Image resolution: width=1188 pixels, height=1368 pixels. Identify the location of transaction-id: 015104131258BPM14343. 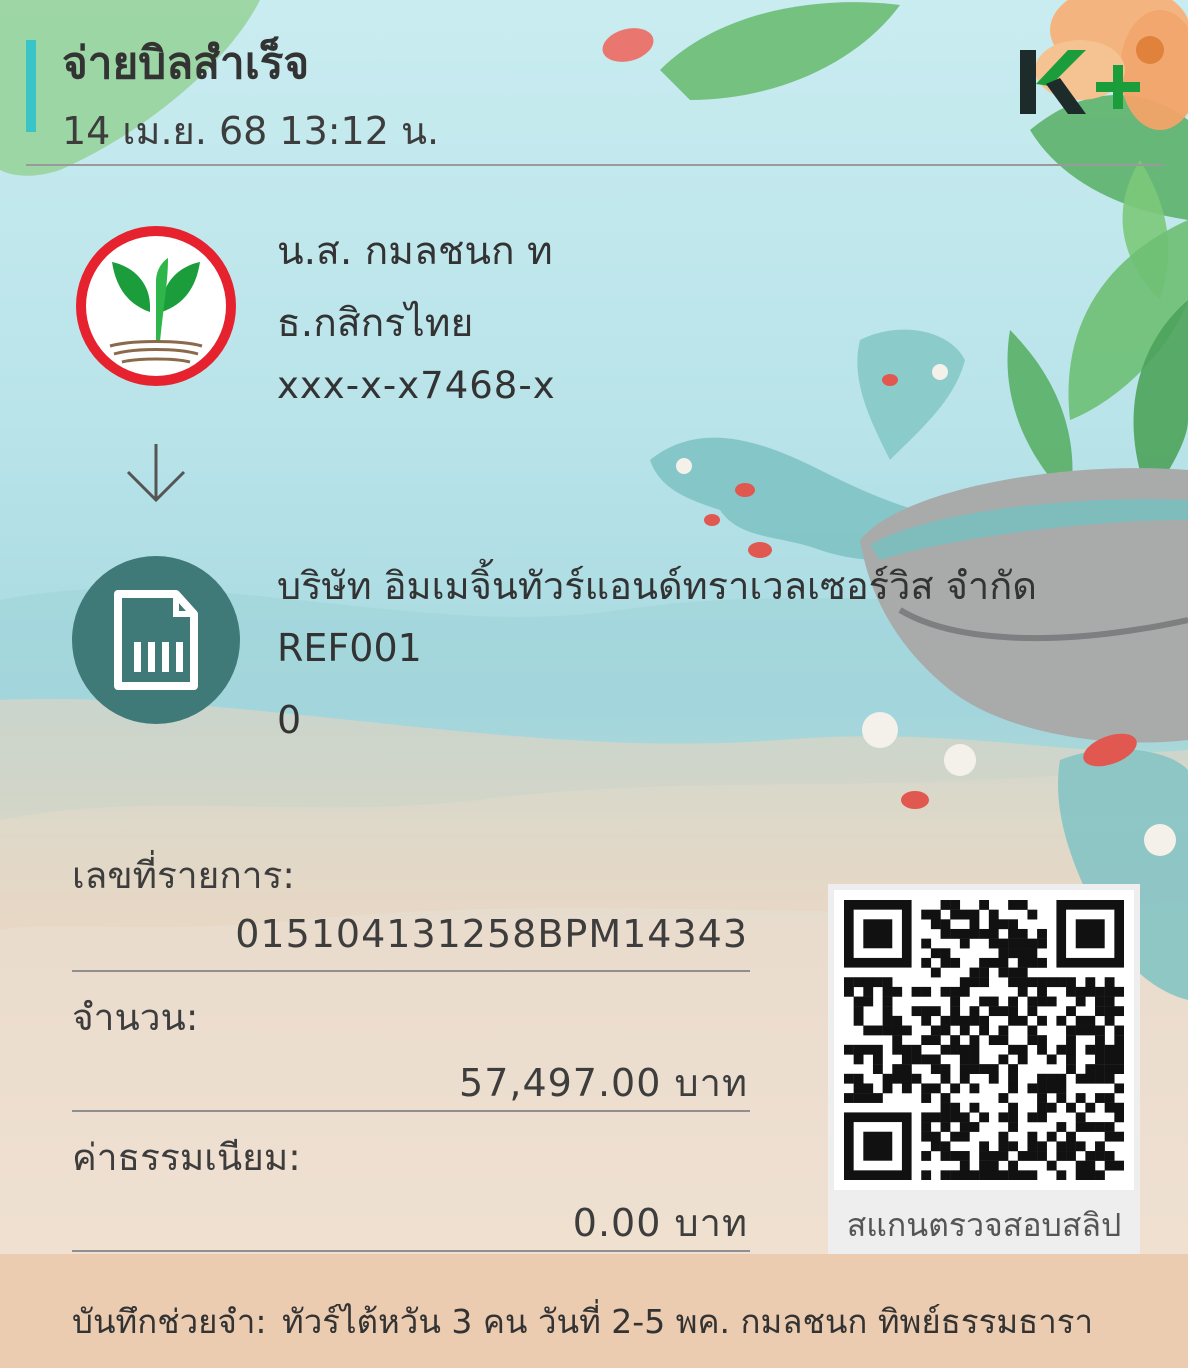
(491, 934).